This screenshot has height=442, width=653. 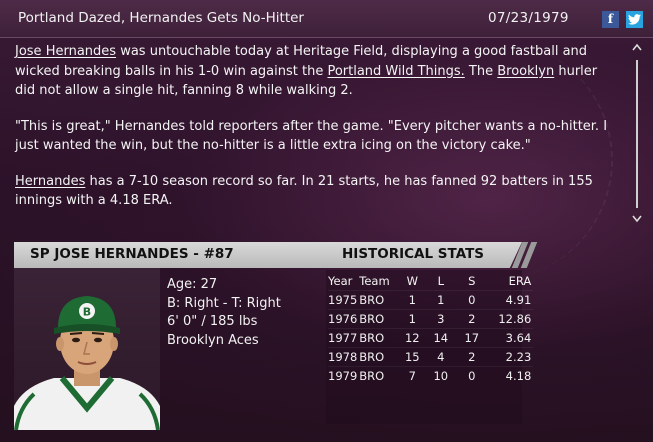 What do you see at coordinates (610, 19) in the screenshot?
I see `facebook-icon: f` at bounding box center [610, 19].